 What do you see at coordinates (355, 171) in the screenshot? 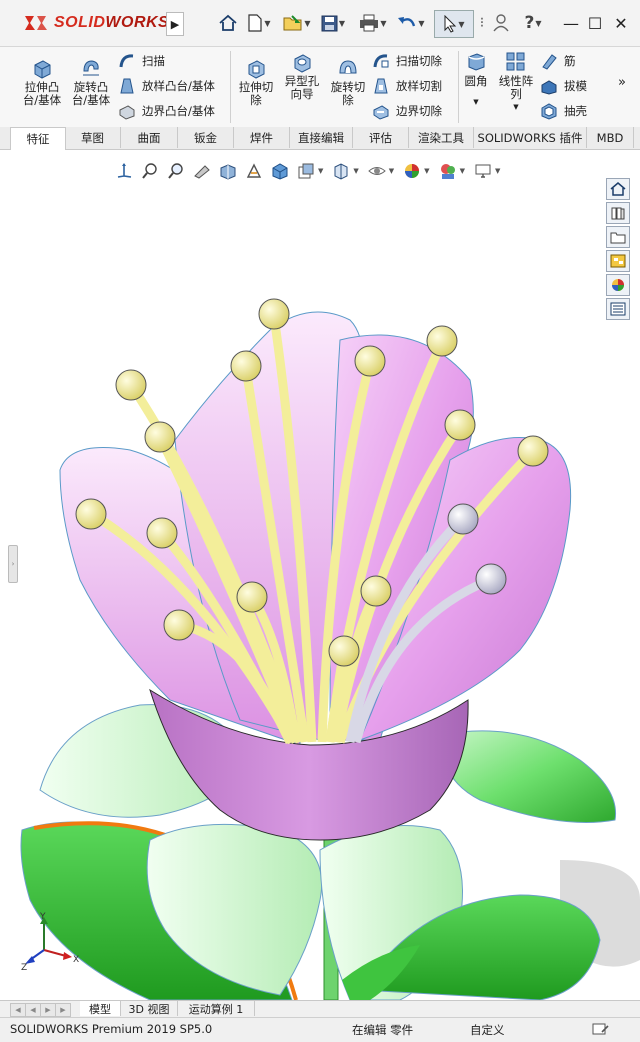
I see `hide-show-caret: ▼` at bounding box center [355, 171].